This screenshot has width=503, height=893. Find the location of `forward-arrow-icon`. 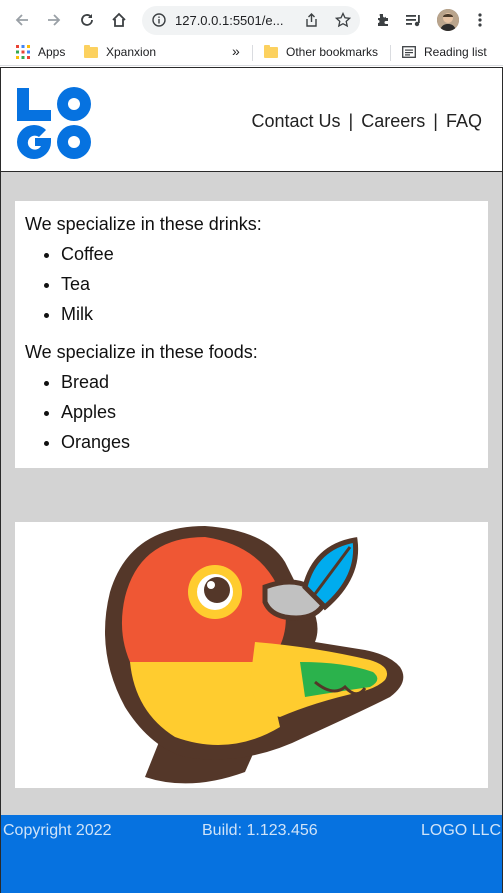

forward-arrow-icon is located at coordinates (54, 20).